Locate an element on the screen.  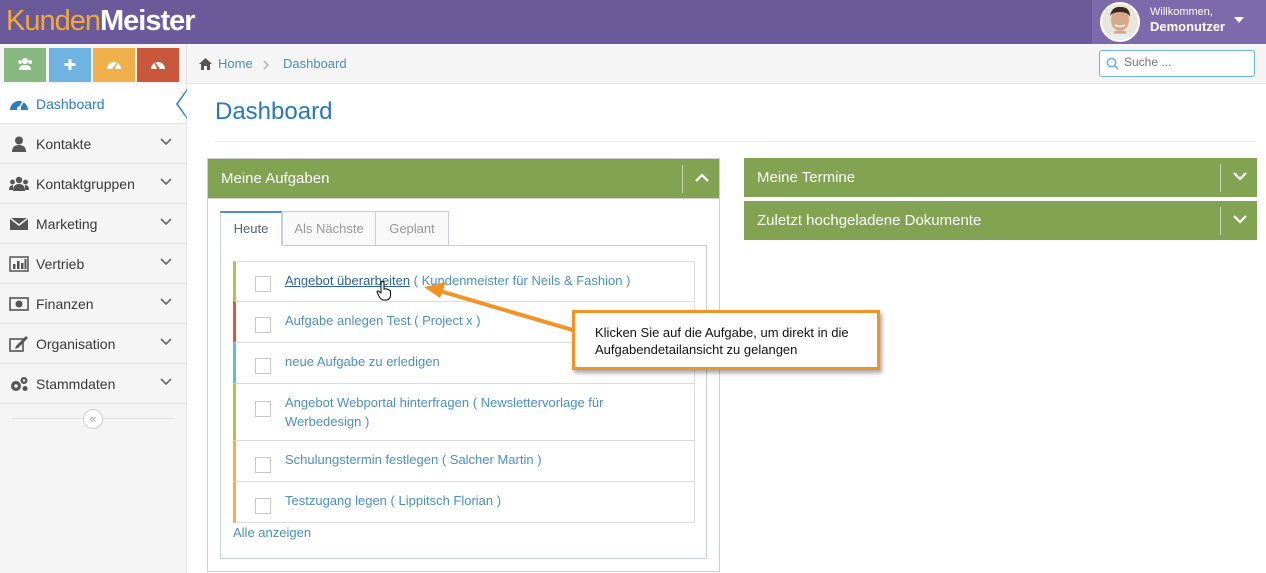
shortcut-add-button is located at coordinates (70, 65).